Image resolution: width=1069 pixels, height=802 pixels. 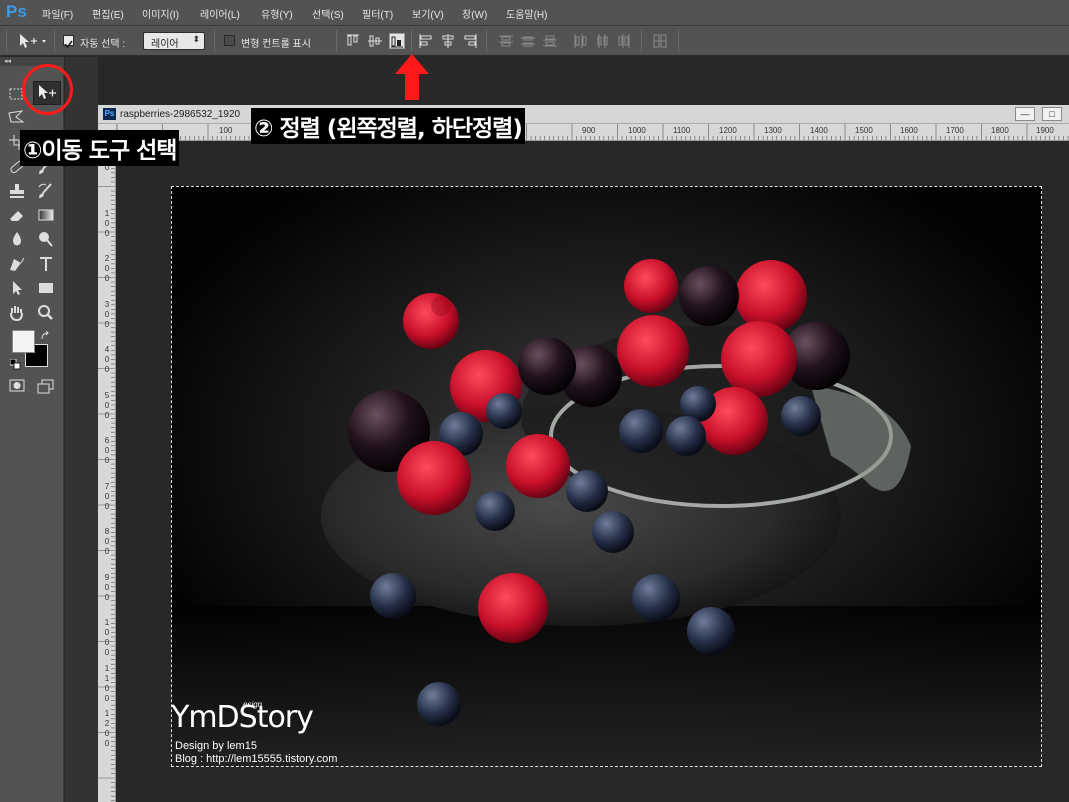 I want to click on step2-annotation: ② 정렬 (왼쪽정렬, 하단정렬), so click(x=388, y=126).